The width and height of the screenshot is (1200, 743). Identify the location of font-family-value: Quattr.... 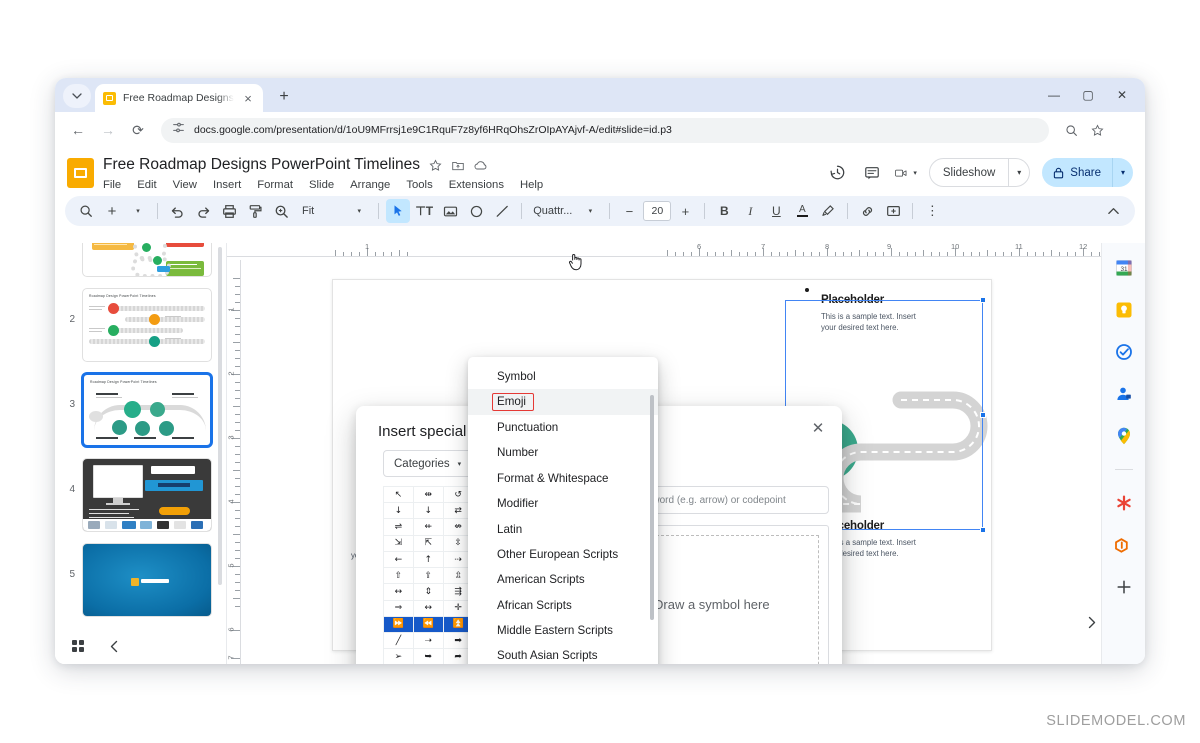
(552, 211).